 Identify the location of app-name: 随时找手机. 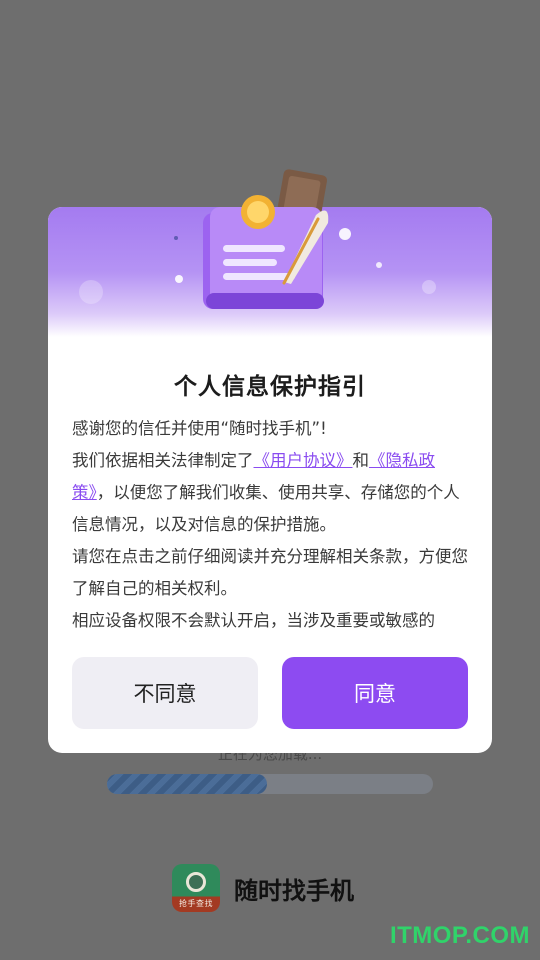
(294, 890).